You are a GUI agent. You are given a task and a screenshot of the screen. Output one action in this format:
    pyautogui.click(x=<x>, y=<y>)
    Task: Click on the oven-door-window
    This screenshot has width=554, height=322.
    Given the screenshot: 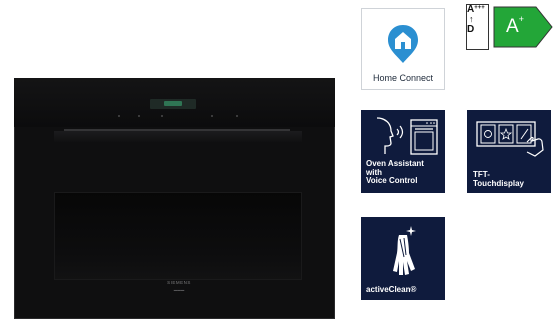 What is the action you would take?
    pyautogui.click(x=178, y=236)
    